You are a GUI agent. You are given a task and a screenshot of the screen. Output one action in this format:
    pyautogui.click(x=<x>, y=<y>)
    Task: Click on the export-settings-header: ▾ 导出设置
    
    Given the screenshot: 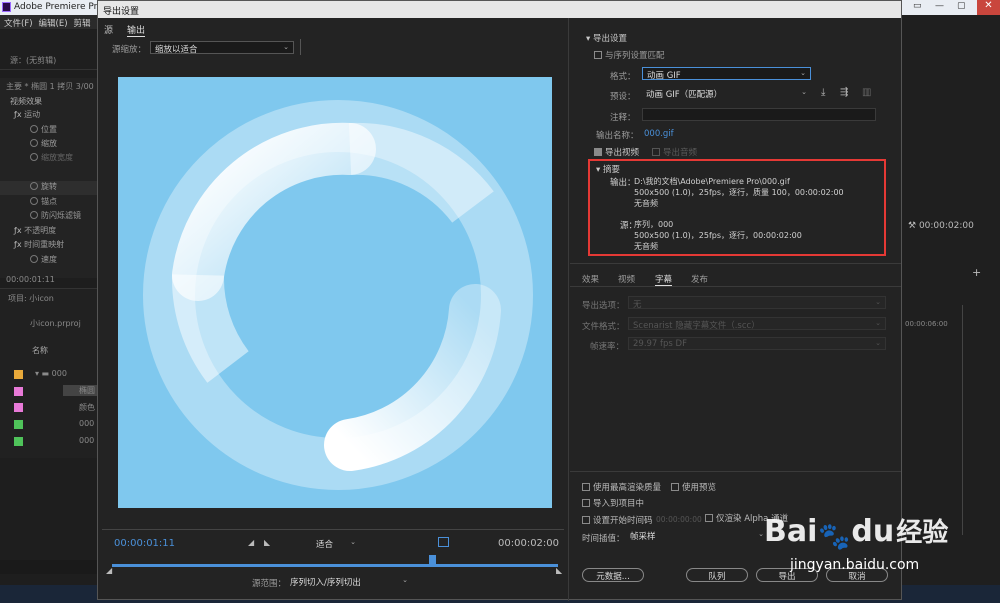 What is the action you would take?
    pyautogui.click(x=606, y=38)
    